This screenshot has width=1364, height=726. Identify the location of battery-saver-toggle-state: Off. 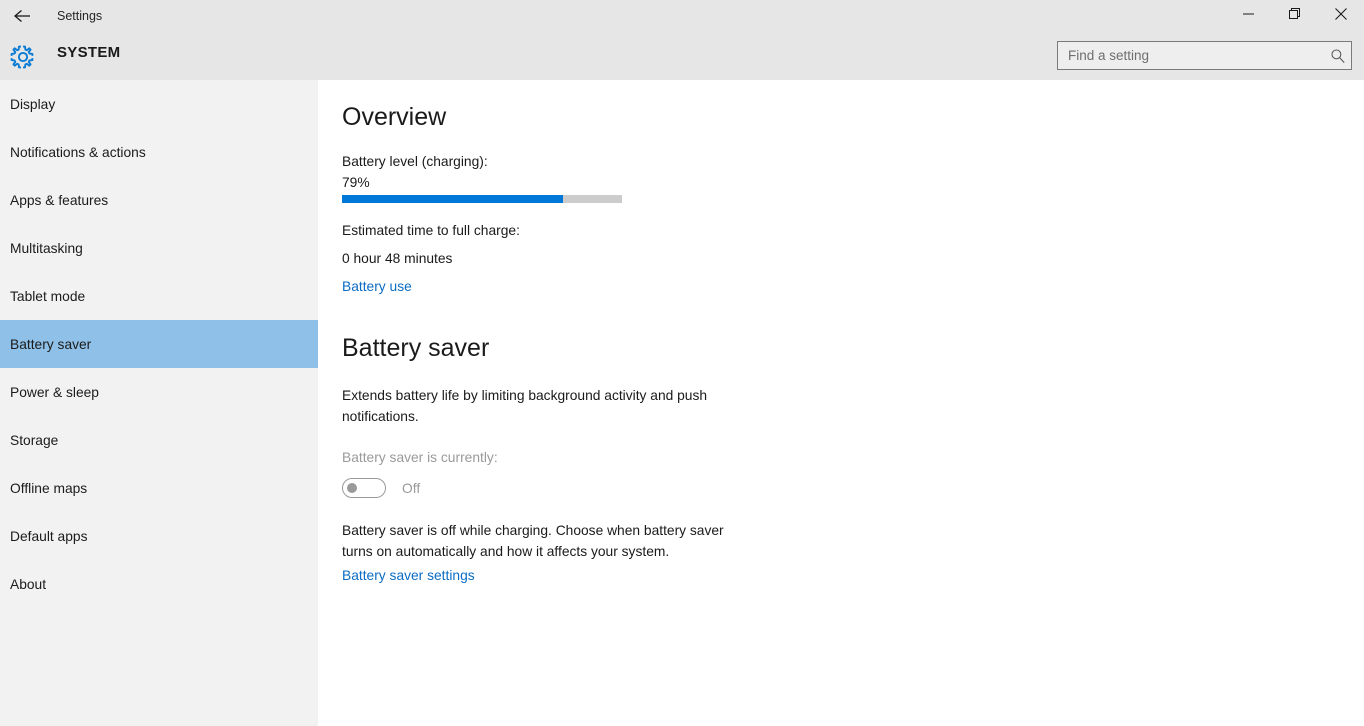
(411, 488).